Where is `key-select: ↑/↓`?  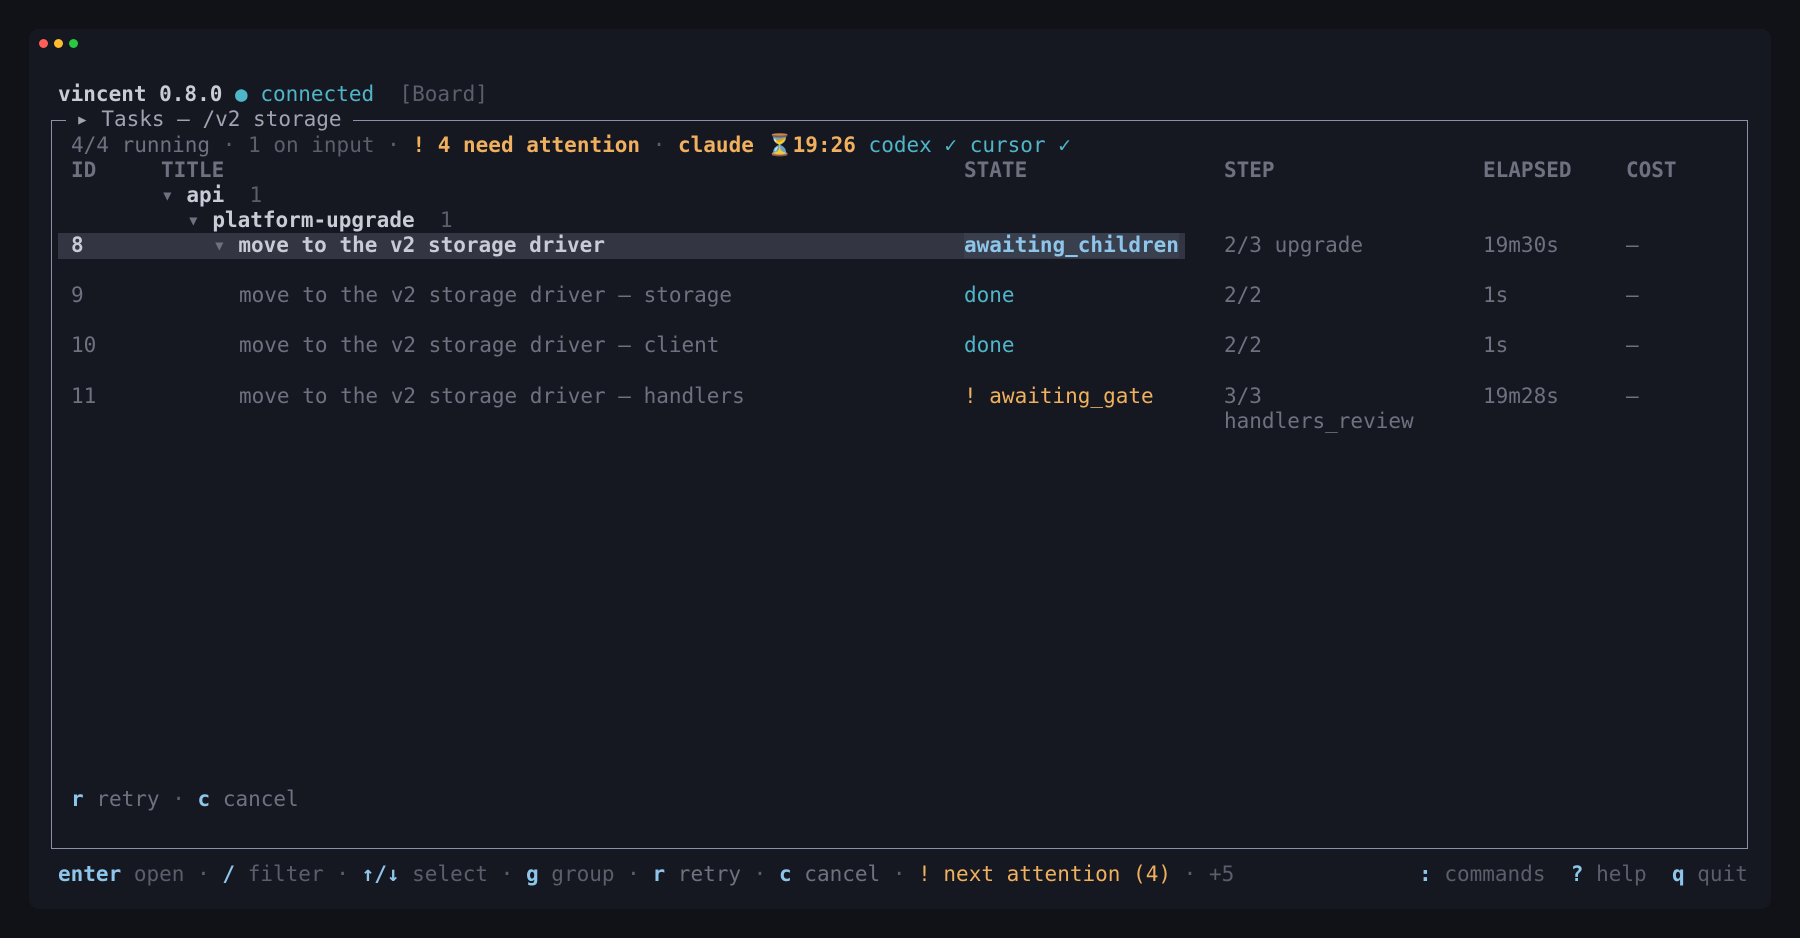
key-select: ↑/↓ is located at coordinates (381, 874).